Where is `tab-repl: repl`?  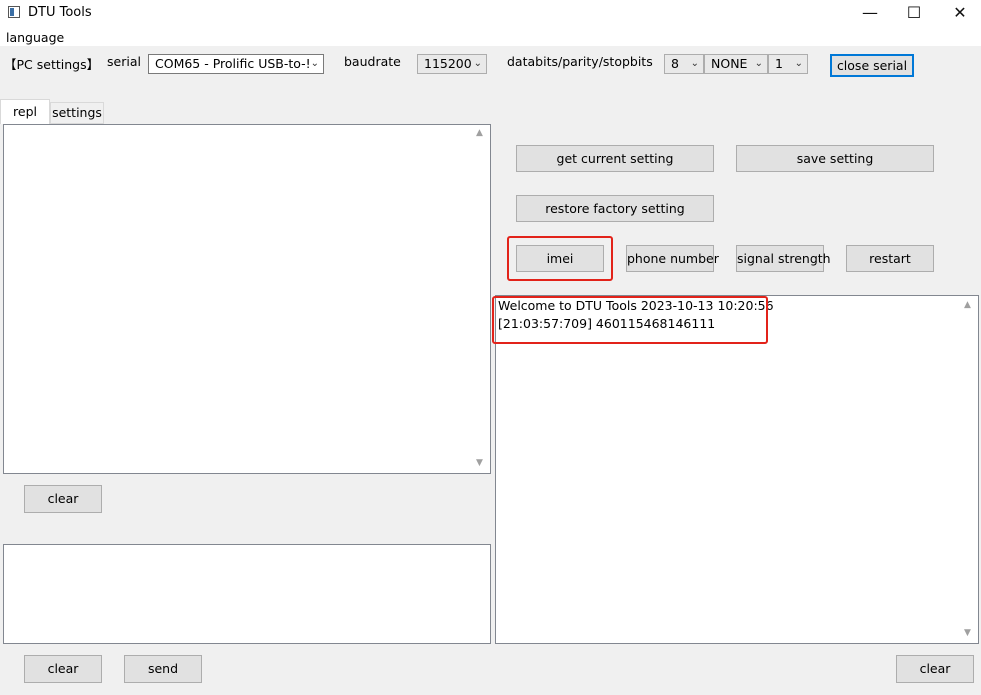 tab-repl: repl is located at coordinates (25, 111).